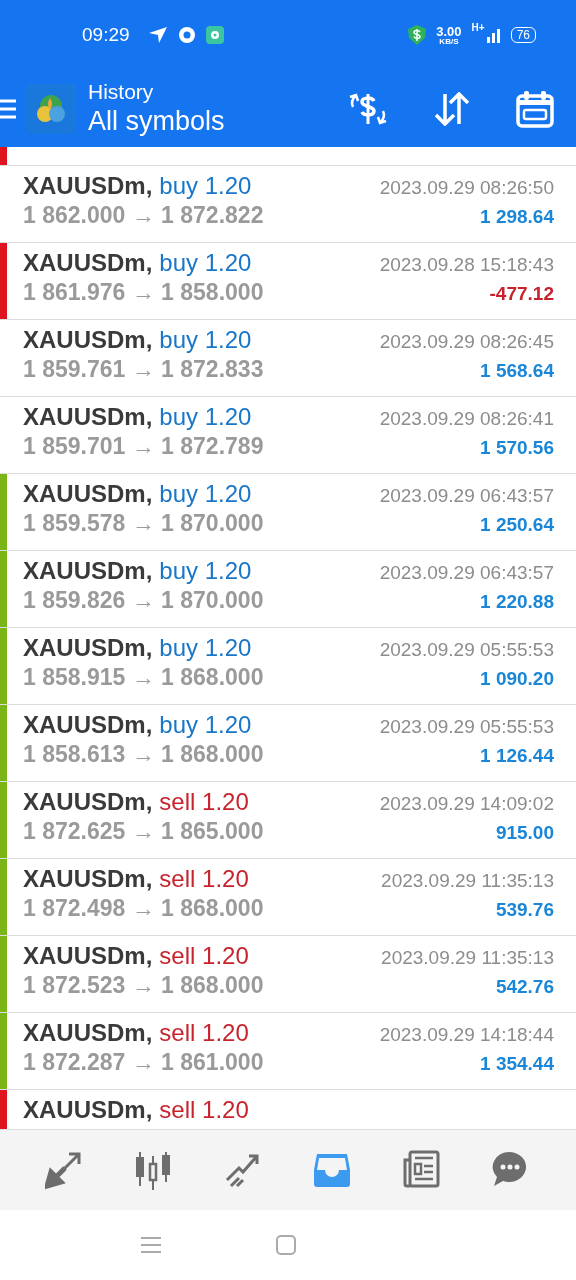 The width and height of the screenshot is (576, 1280). I want to click on signal-icon, so click(493, 35).